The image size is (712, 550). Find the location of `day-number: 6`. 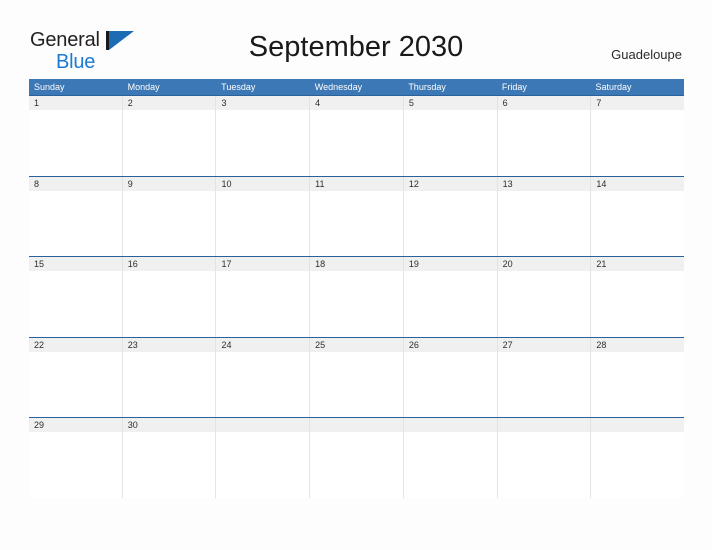

day-number: 6 is located at coordinates (505, 103).